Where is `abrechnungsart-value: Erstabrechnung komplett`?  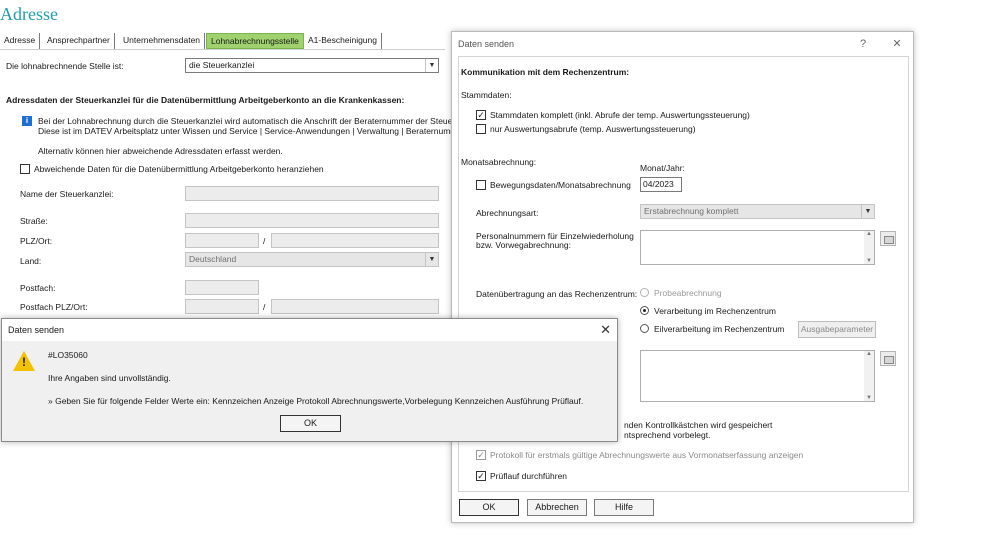 abrechnungsart-value: Erstabrechnung komplett is located at coordinates (691, 211).